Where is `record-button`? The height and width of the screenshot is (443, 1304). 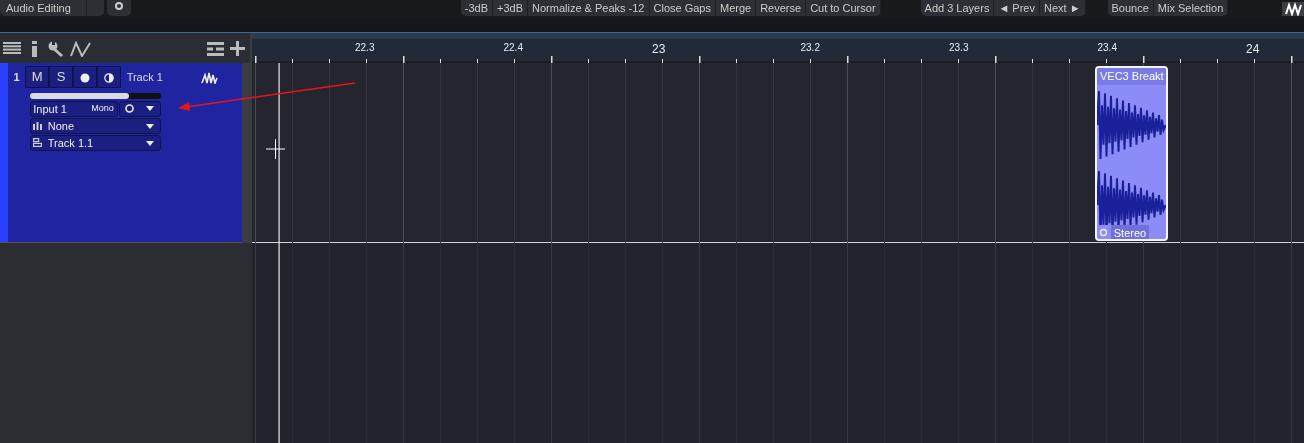 record-button is located at coordinates (85, 76).